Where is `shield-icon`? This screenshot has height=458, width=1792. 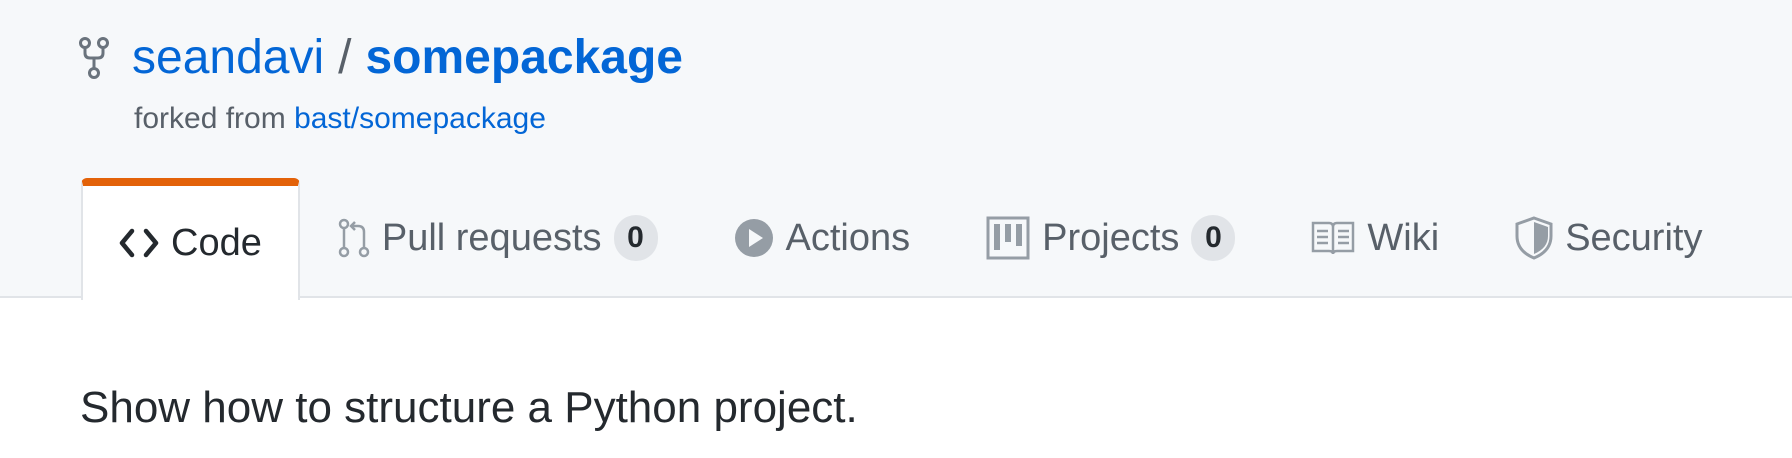 shield-icon is located at coordinates (1534, 238).